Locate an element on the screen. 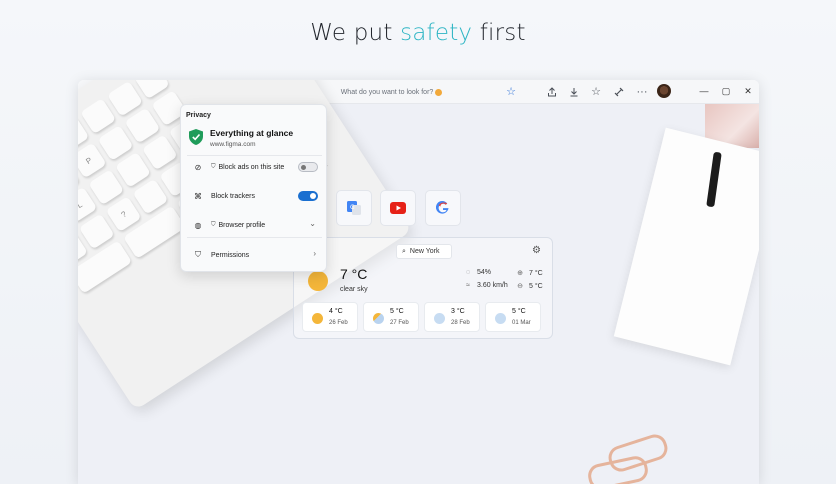 The image size is (836, 484). temp-up-icon: ⊕ is located at coordinates (520, 273).